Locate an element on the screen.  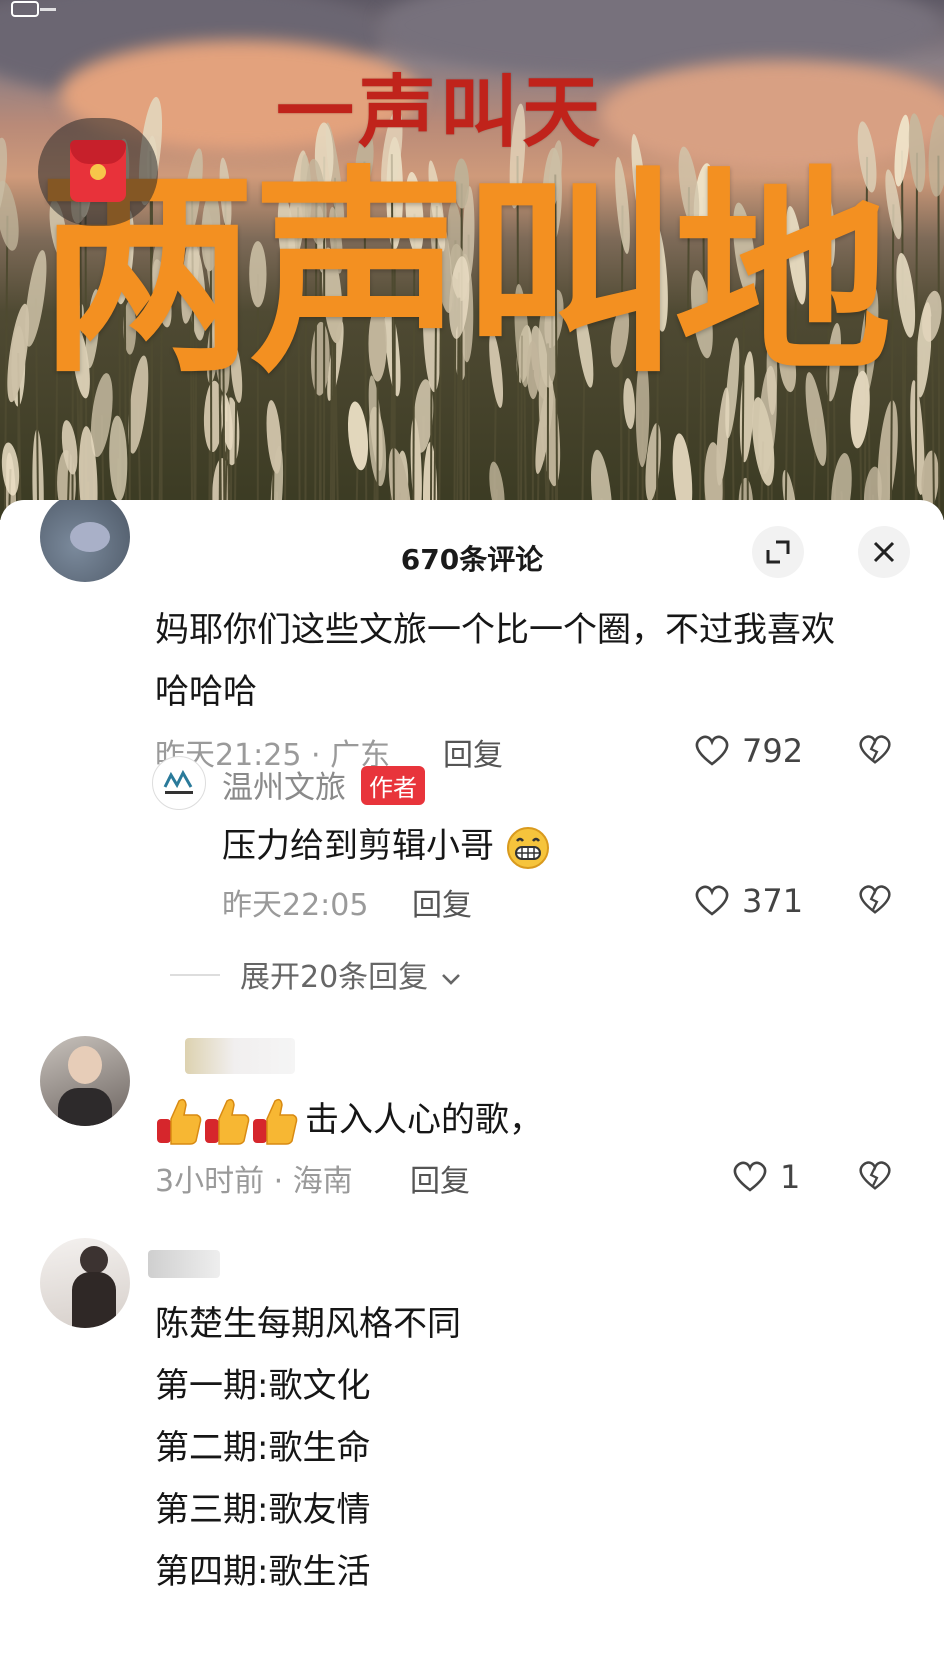
like-button: 371 is located at coordinates (752, 900).